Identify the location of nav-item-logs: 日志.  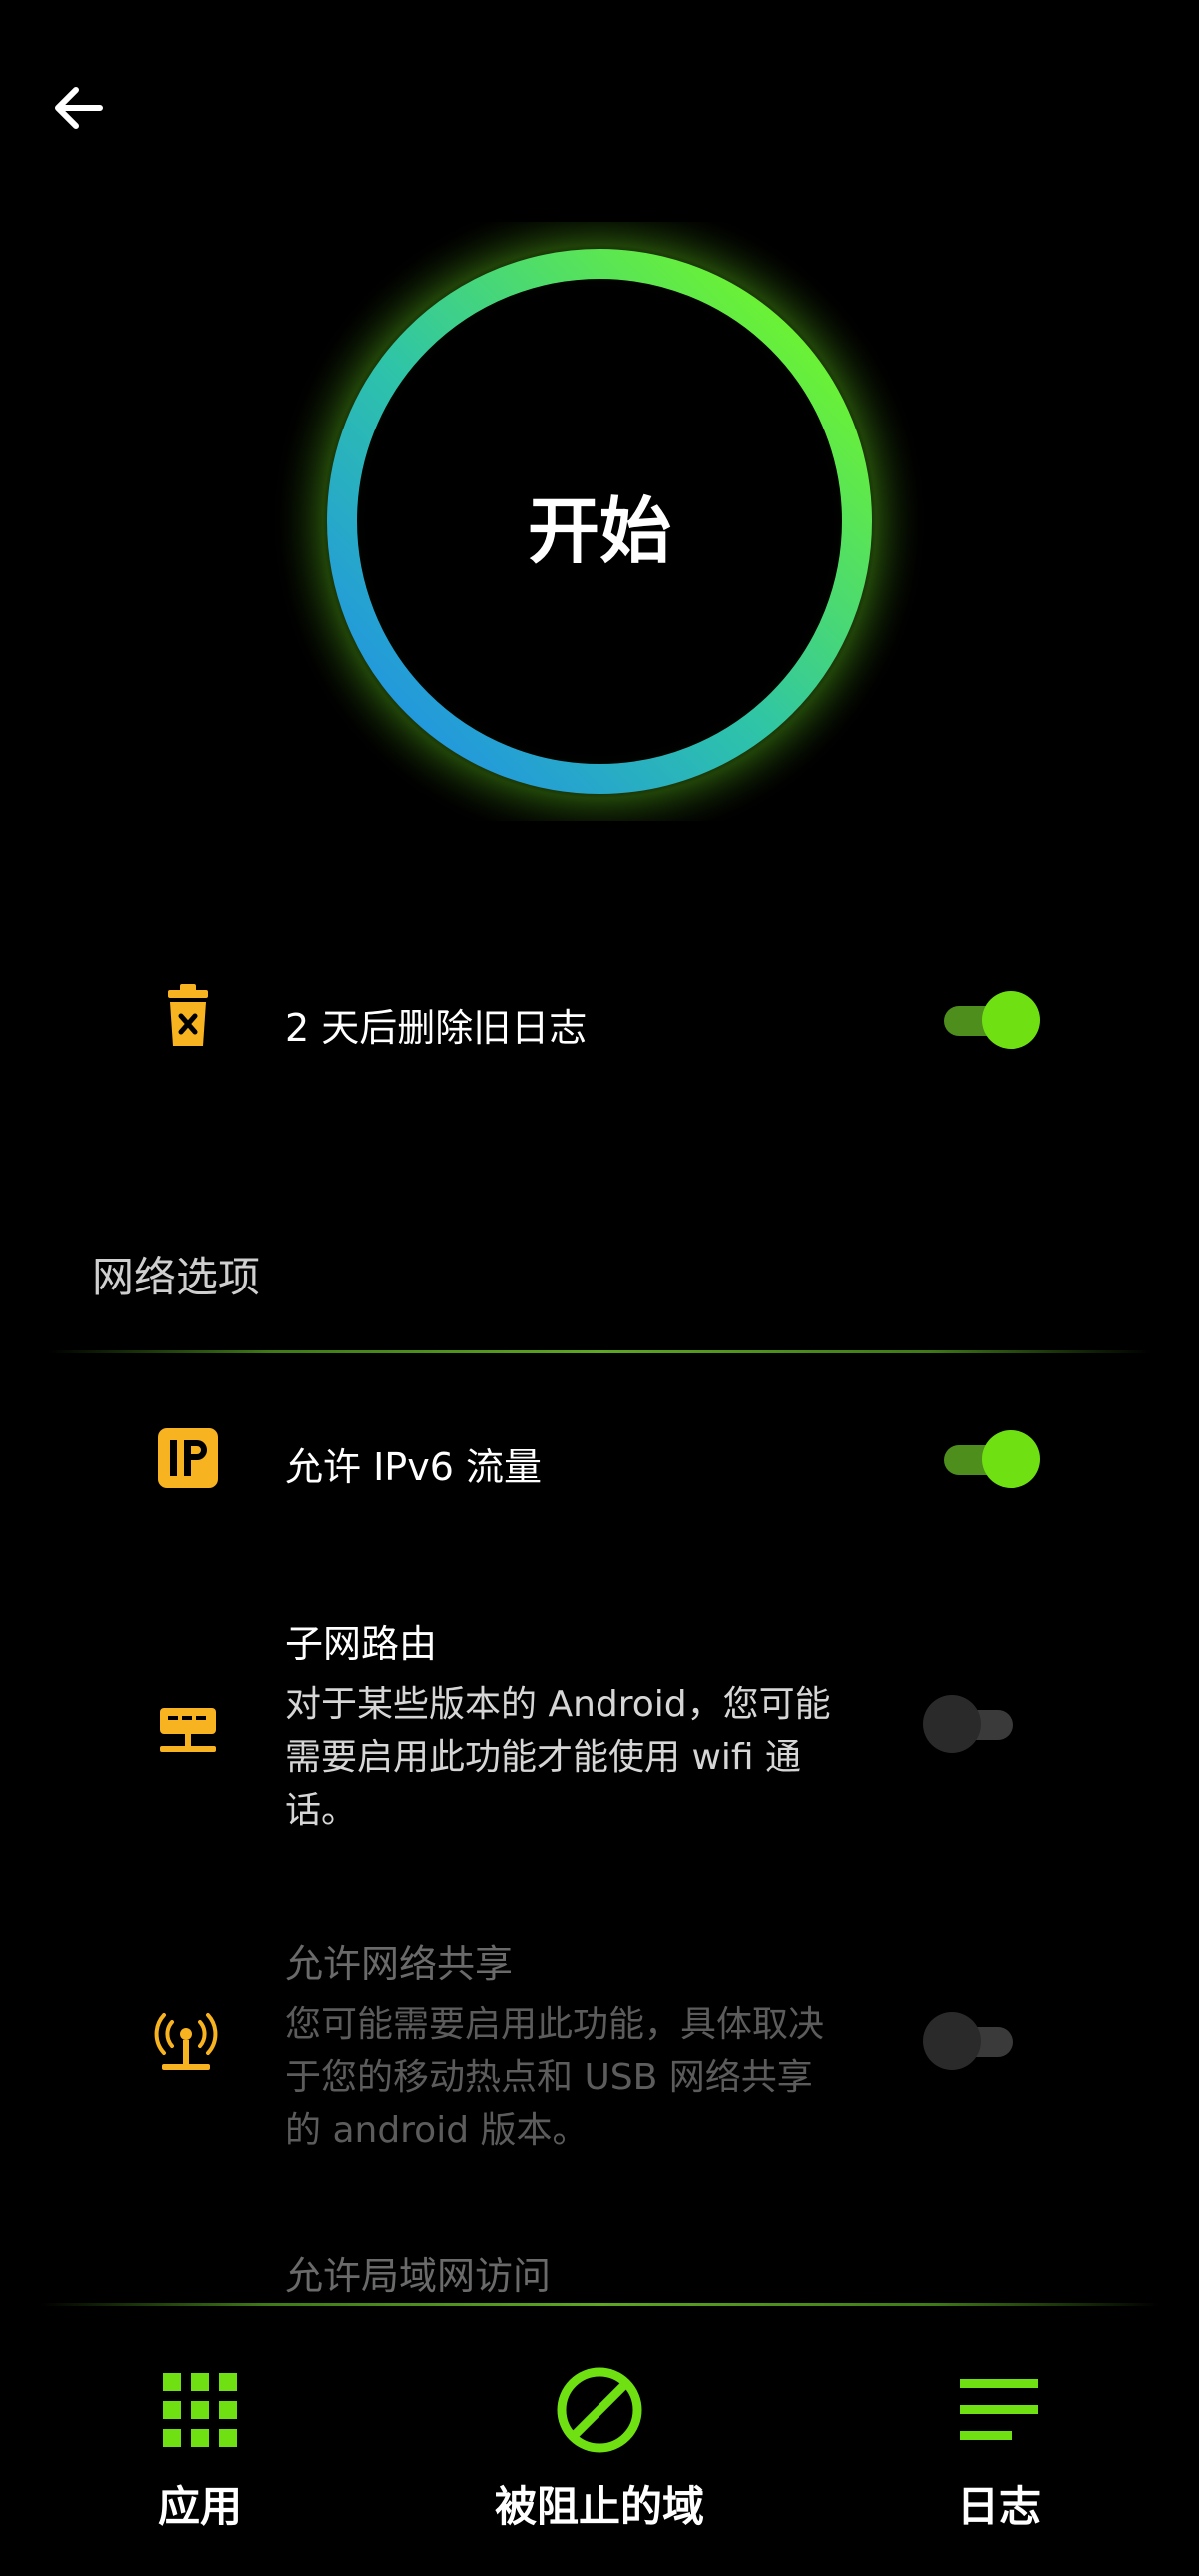
(999, 2437).